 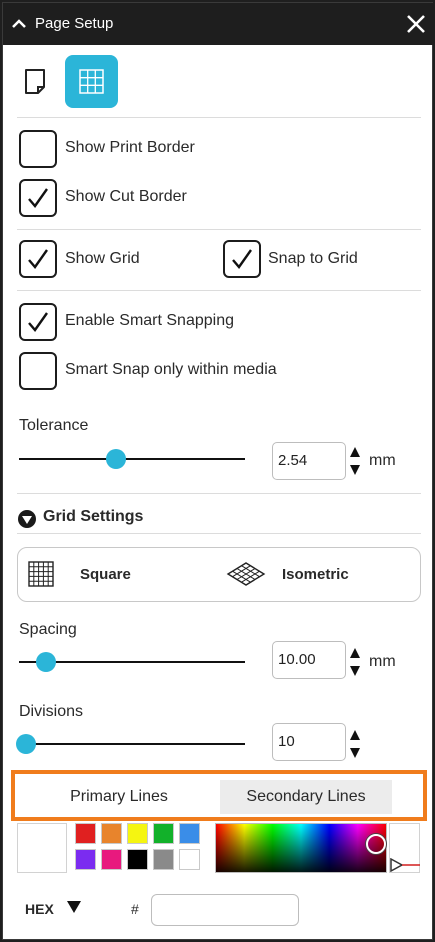 I want to click on show-grid-label: Show Grid, so click(x=102, y=258).